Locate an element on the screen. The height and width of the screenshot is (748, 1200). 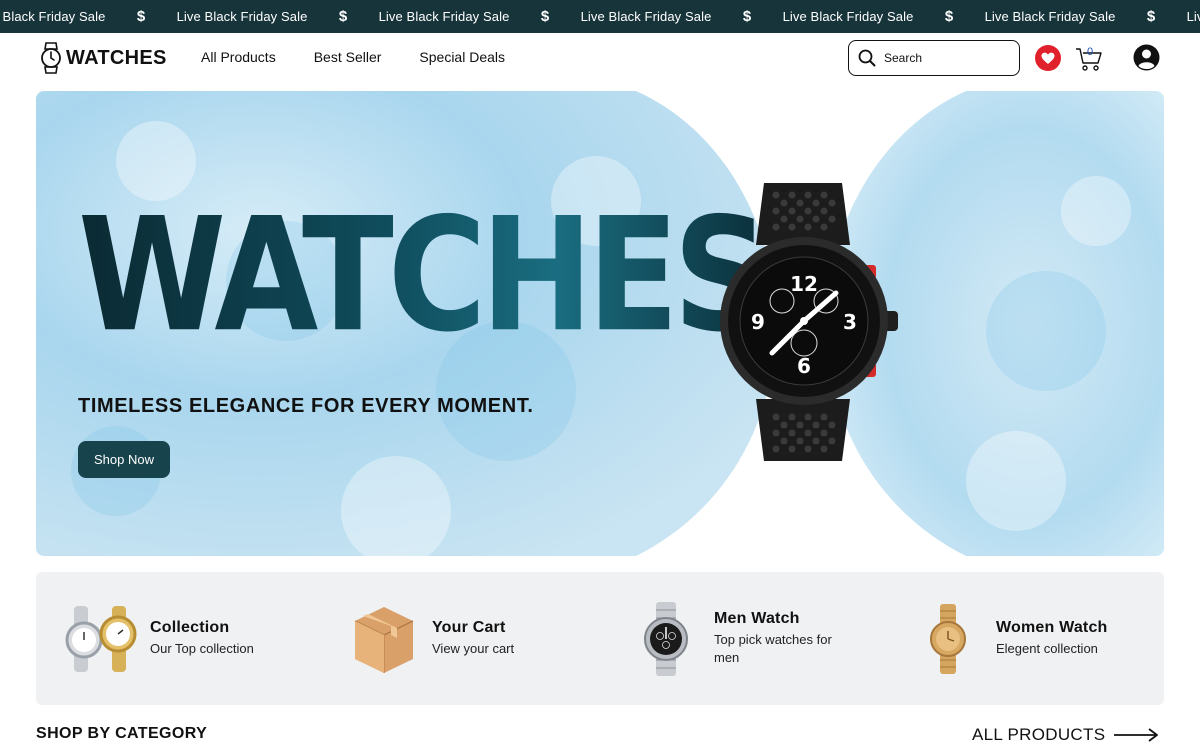
svg-text: 9 is located at coordinates (758, 322).